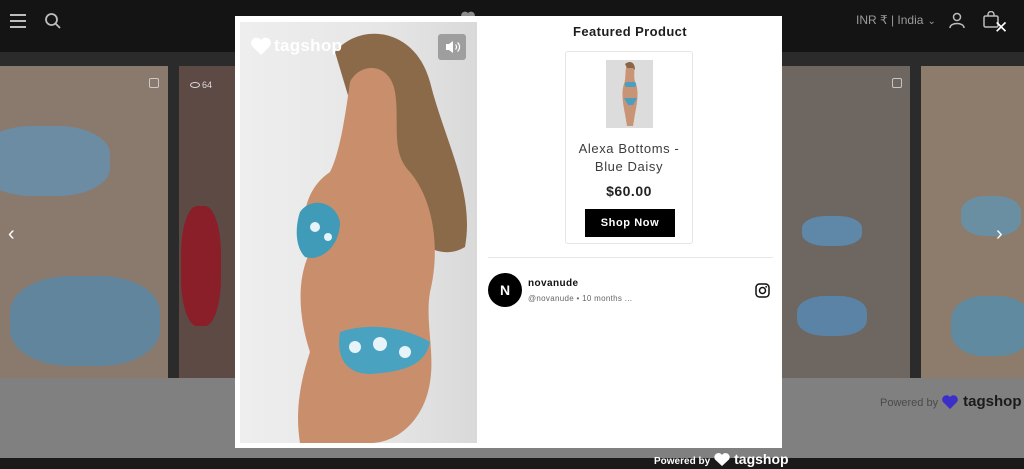  I want to click on product-thumbnail, so click(629, 94).